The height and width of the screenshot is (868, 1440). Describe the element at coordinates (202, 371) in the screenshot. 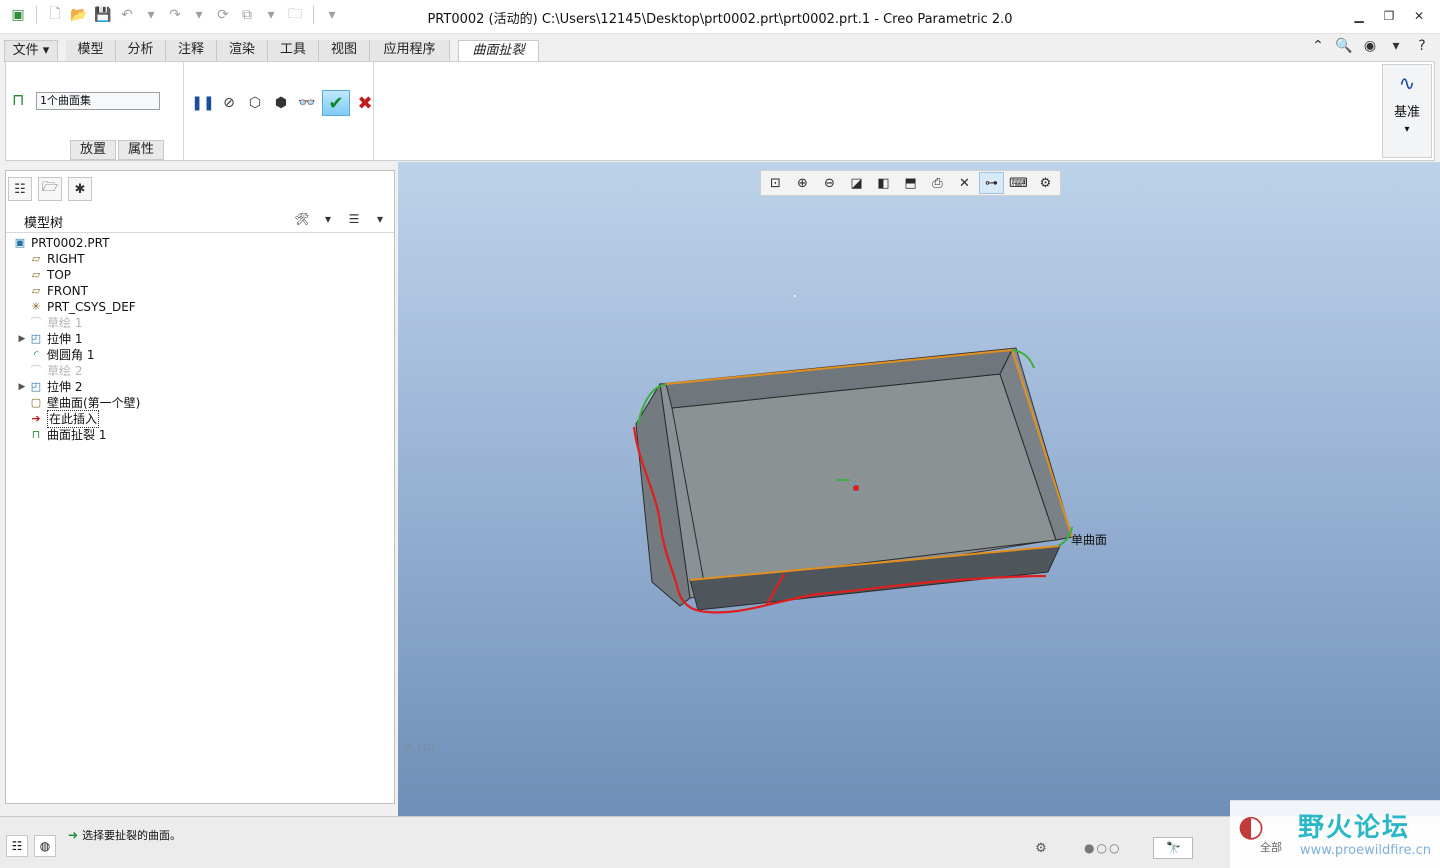

I see `tree-node-sketch-2: ⌒ 草绘 2` at that location.